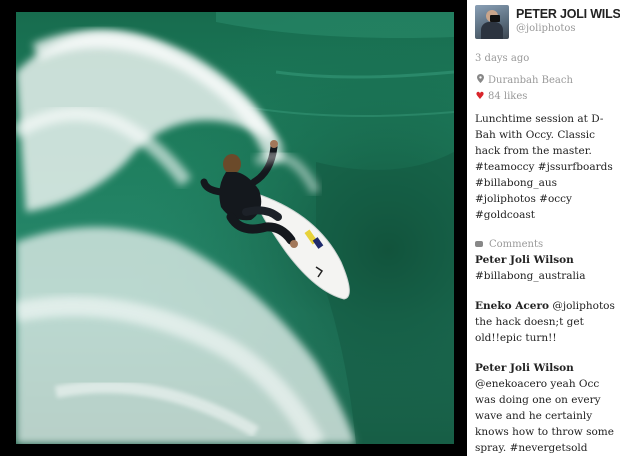 The height and width of the screenshot is (456, 620). I want to click on profile-header: PETER JOLI WILSON @joliphotos, so click(547, 25).